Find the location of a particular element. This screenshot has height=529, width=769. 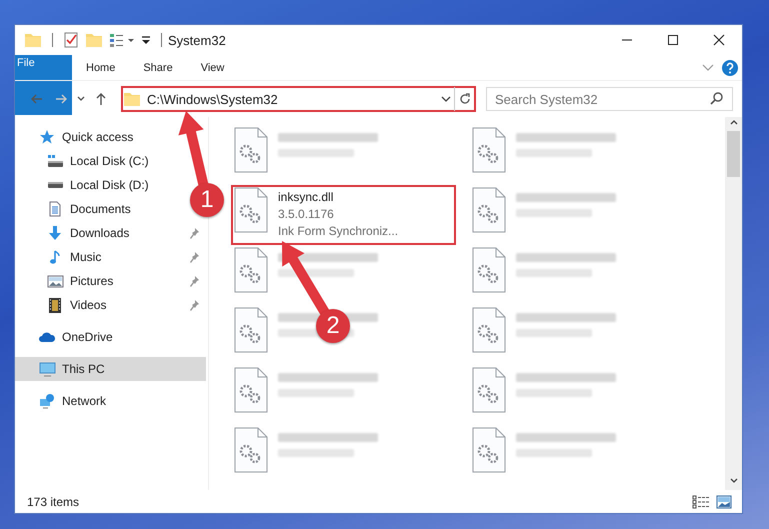

sidebar-item: Videos is located at coordinates (110, 305).